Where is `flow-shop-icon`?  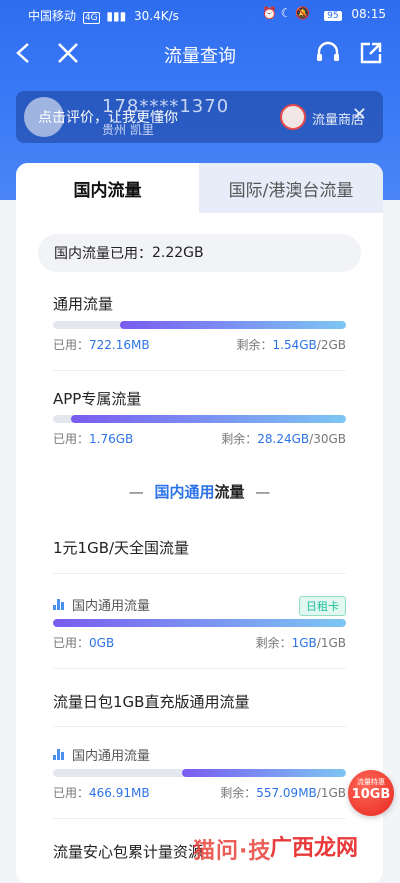 flow-shop-icon is located at coordinates (293, 117).